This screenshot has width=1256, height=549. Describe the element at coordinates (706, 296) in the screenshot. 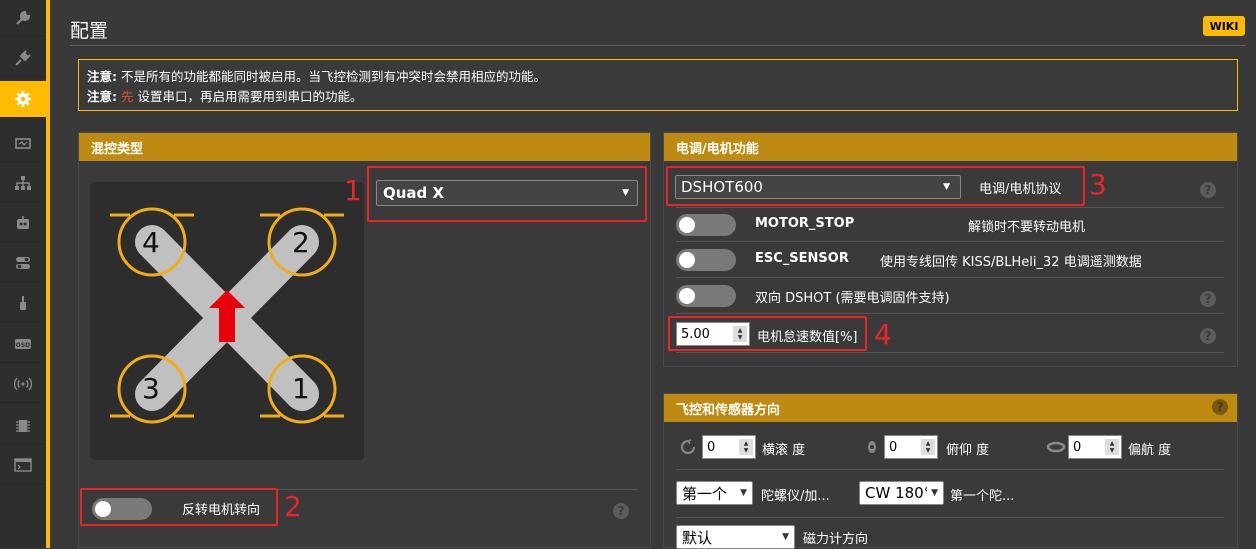

I see `bidir-dshot-toggle` at that location.